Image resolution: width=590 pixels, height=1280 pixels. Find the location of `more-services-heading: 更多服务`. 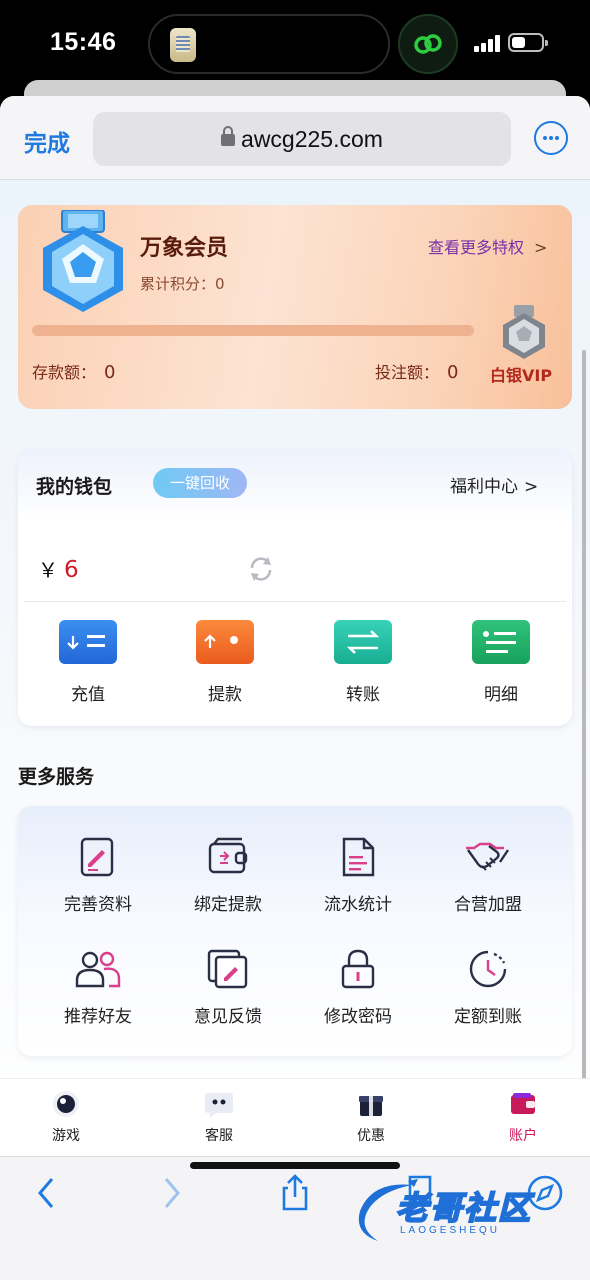

more-services-heading: 更多服务 is located at coordinates (56, 777).